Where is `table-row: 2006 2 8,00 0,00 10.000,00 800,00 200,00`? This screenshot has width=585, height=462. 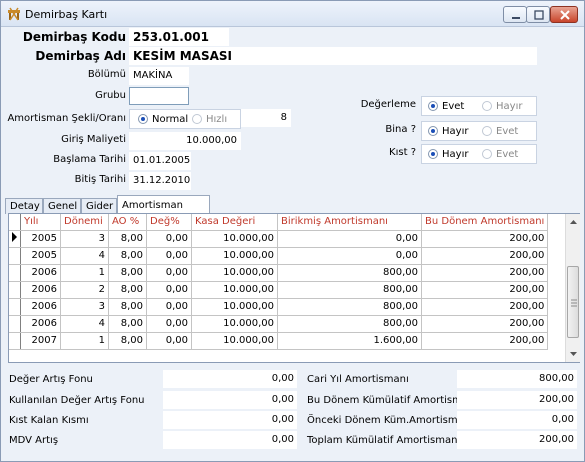 table-row: 2006 2 8,00 0,00 10.000,00 800,00 200,00 is located at coordinates (279, 290).